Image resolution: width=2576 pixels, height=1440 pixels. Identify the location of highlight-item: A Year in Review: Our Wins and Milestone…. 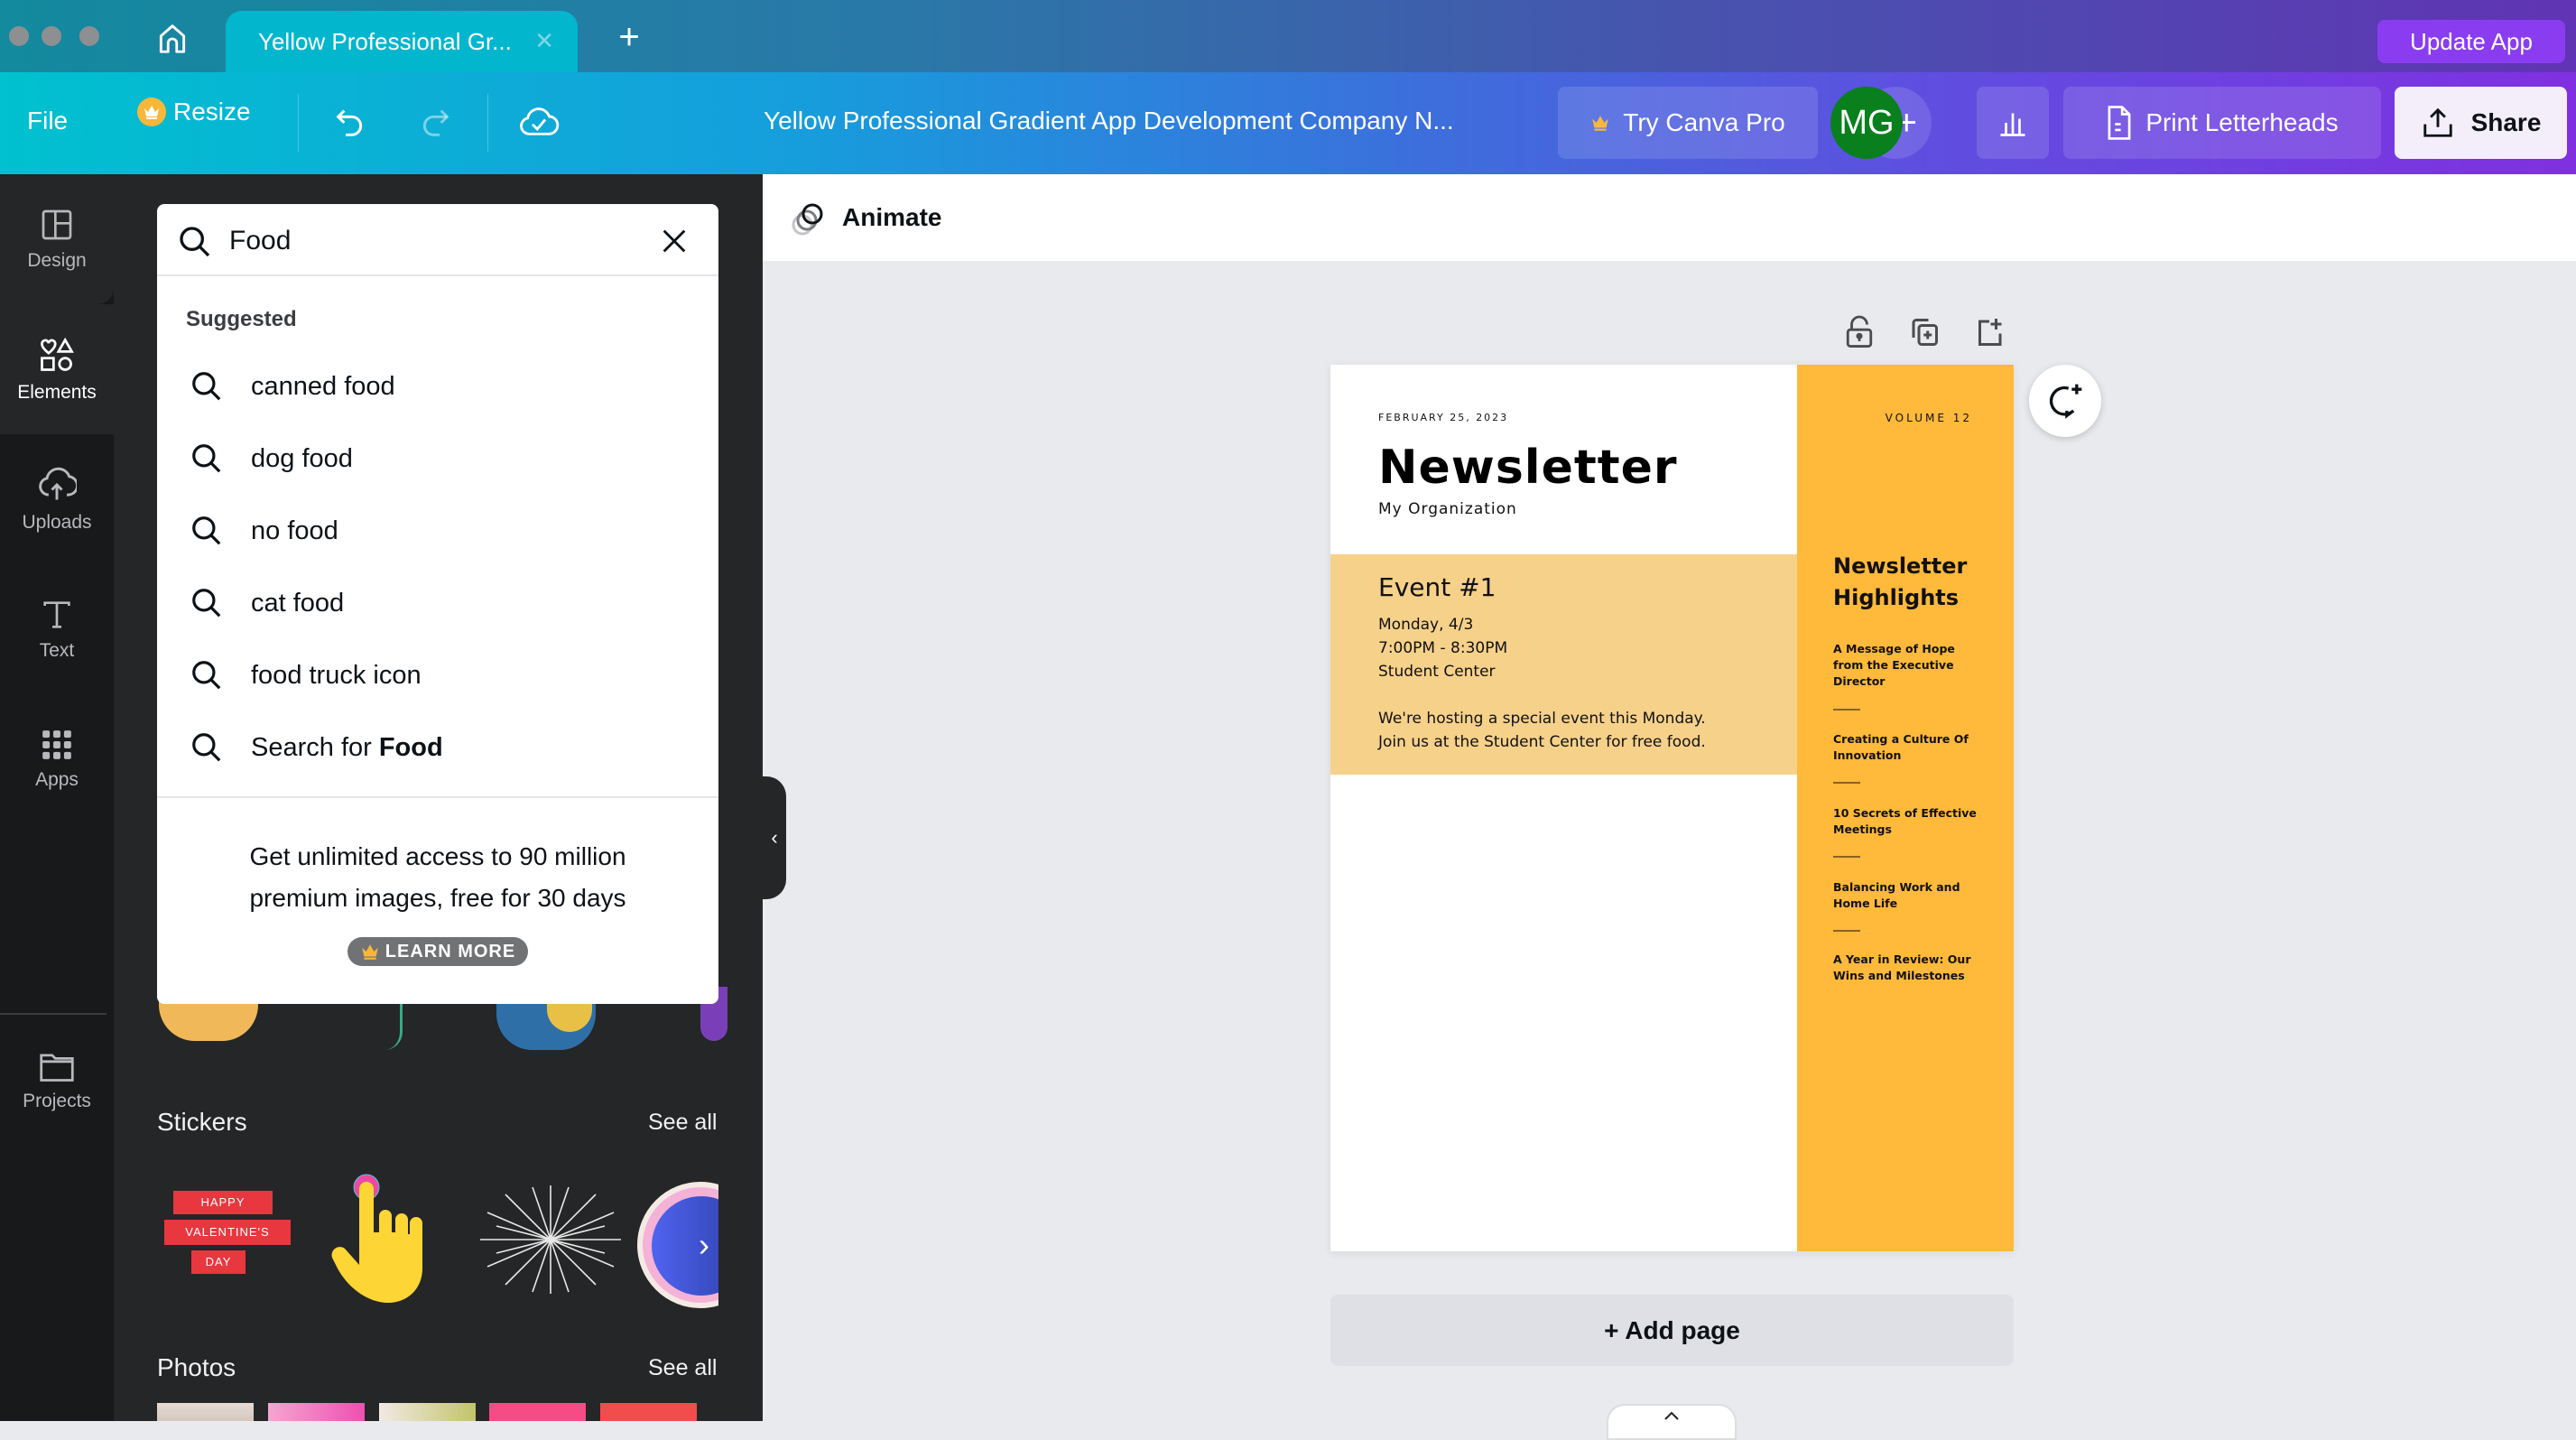
(1910, 968).